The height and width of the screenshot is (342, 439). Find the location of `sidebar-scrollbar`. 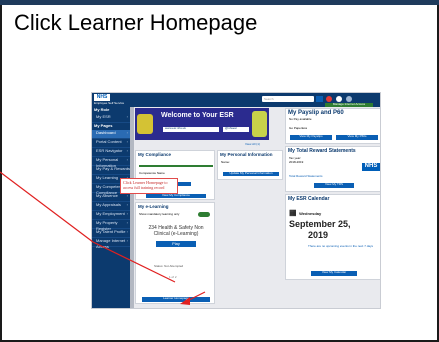

sidebar-scrollbar is located at coordinates (132, 207).